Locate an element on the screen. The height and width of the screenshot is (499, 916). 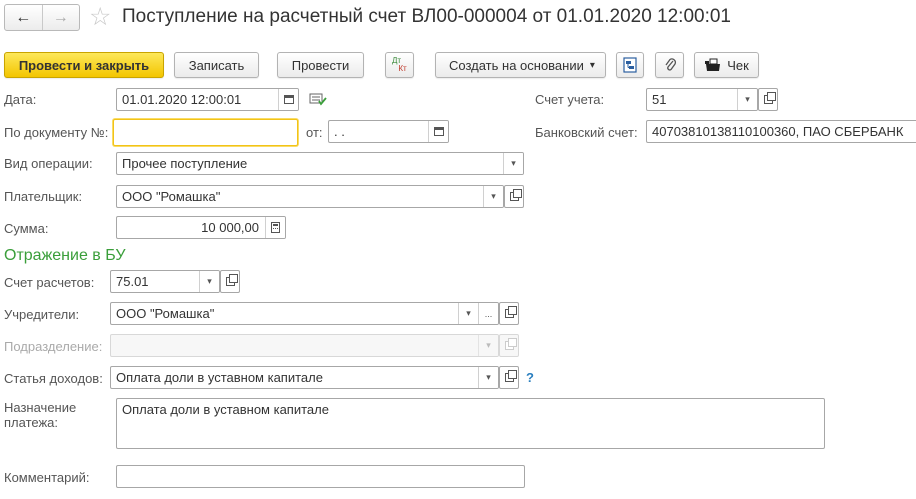
operation-value: Прочее поступление is located at coordinates (185, 163).